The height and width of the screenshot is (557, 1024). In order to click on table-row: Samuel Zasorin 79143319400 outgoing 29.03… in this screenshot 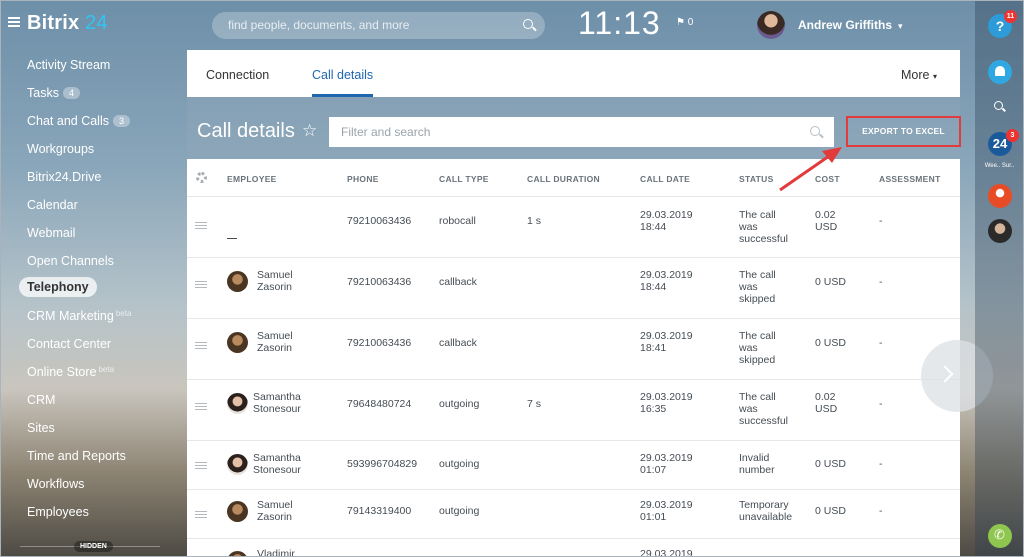, I will do `click(573, 515)`.